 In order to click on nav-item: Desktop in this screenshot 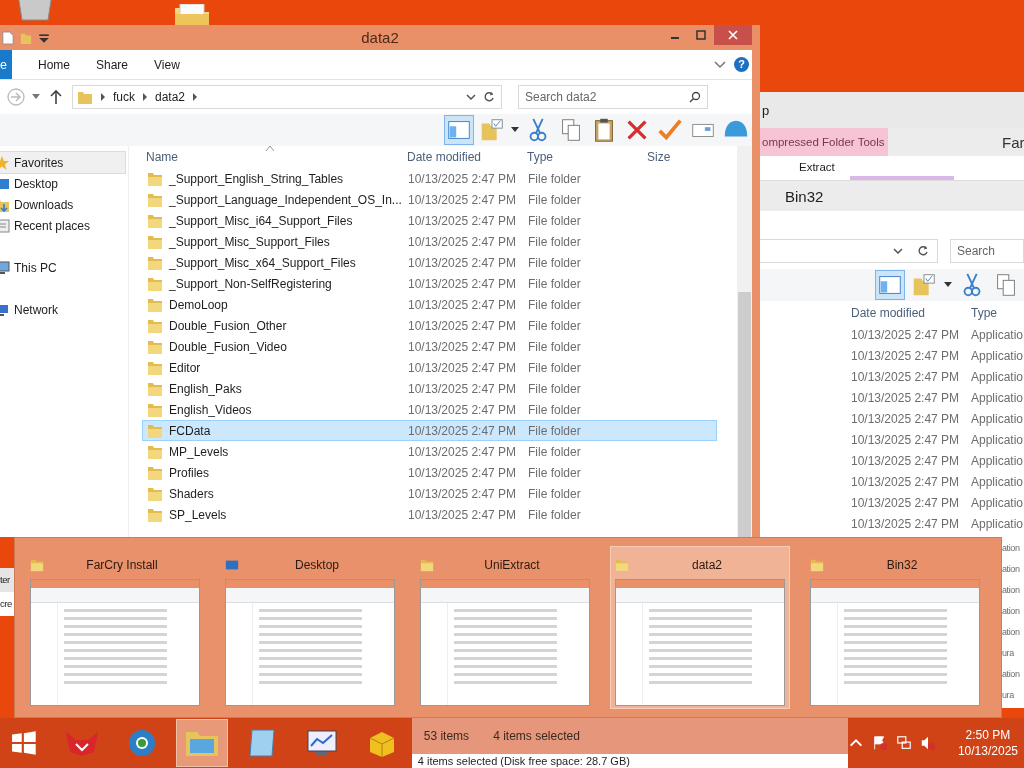, I will do `click(64, 183)`.